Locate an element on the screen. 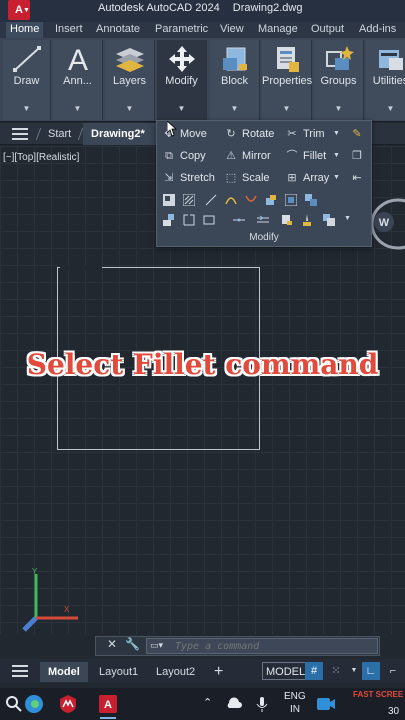  modify-tools-row-5: ▼ is located at coordinates (265, 220).